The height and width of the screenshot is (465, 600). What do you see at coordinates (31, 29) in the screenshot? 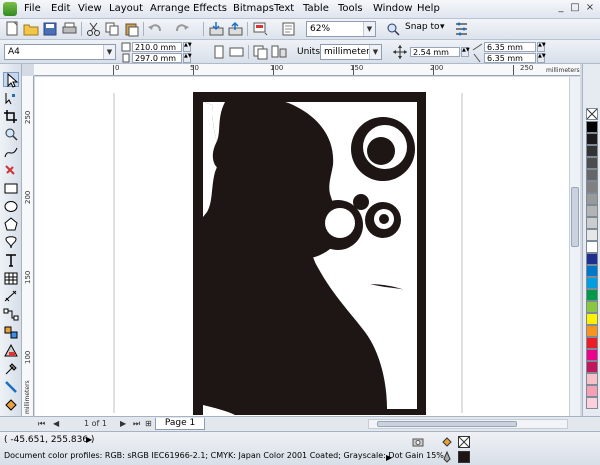
I see `open-icon` at bounding box center [31, 29].